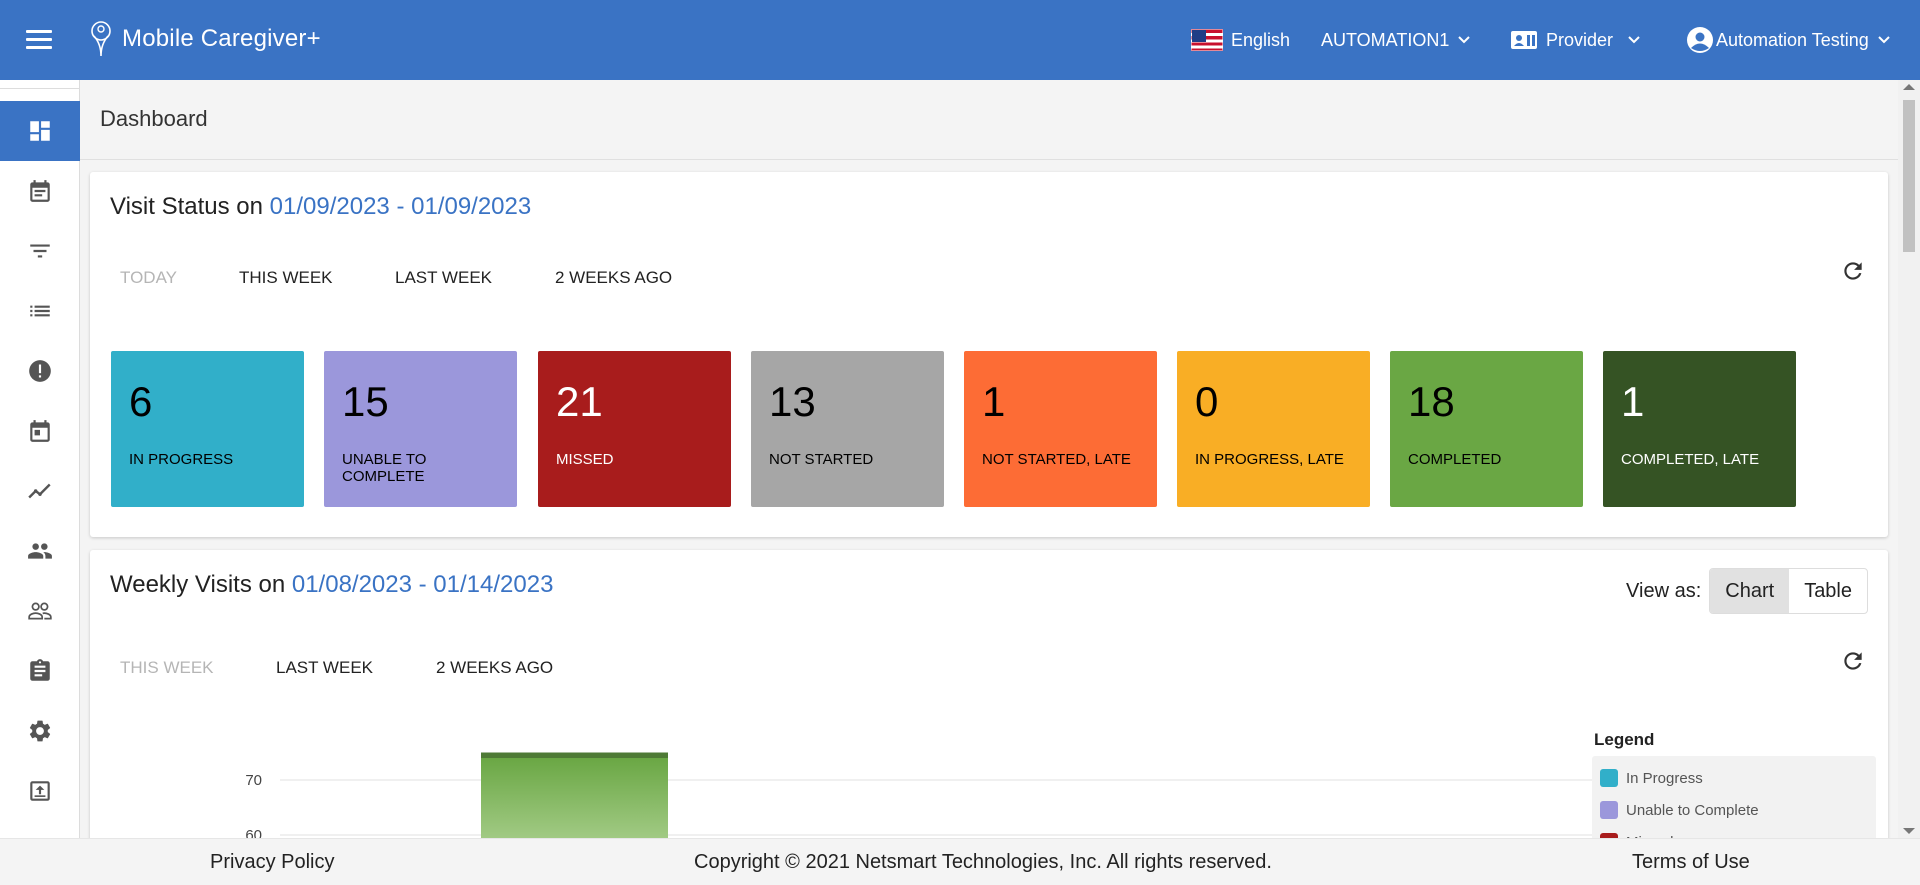  What do you see at coordinates (579, 401) in the screenshot?
I see `tile-count: 21` at bounding box center [579, 401].